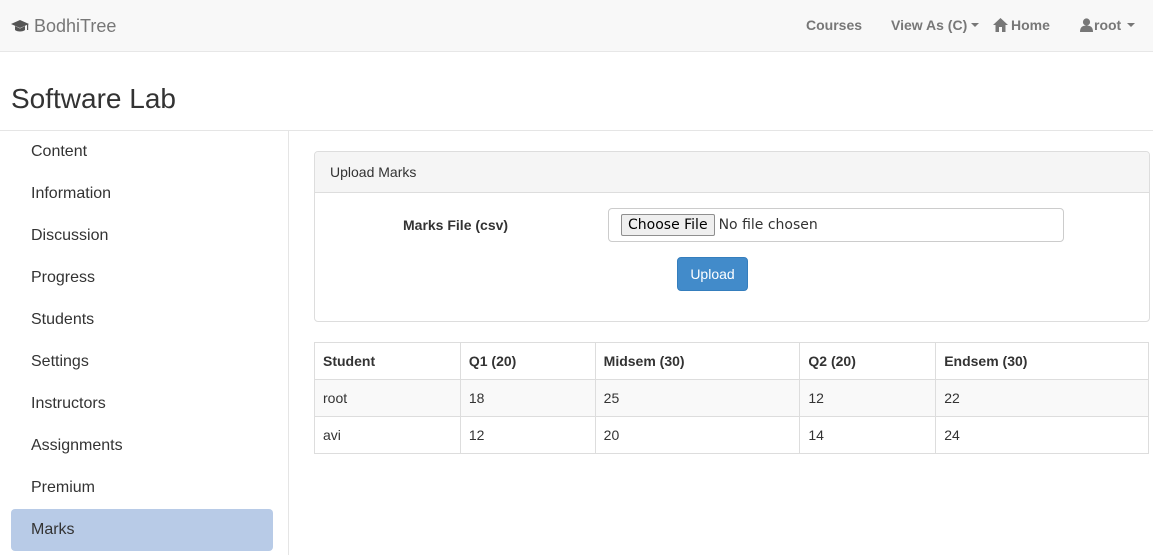  What do you see at coordinates (75, 25) in the screenshot?
I see `brand-name: BodhiTree` at bounding box center [75, 25].